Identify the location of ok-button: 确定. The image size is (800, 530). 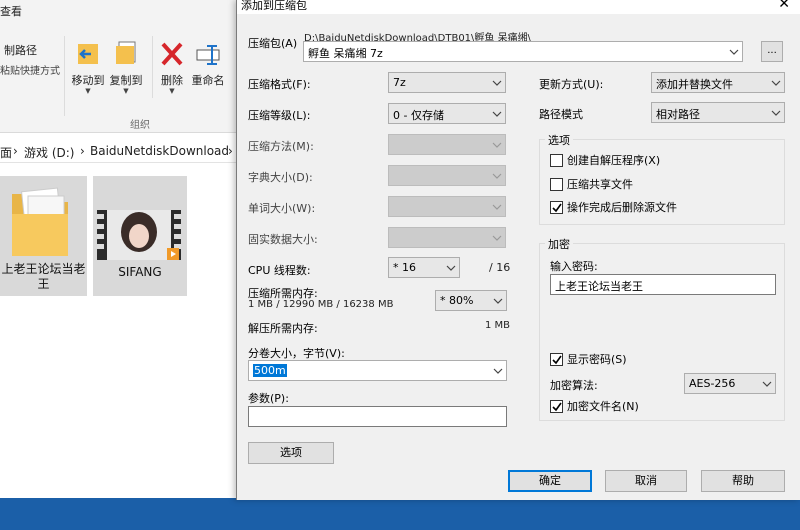
(550, 481).